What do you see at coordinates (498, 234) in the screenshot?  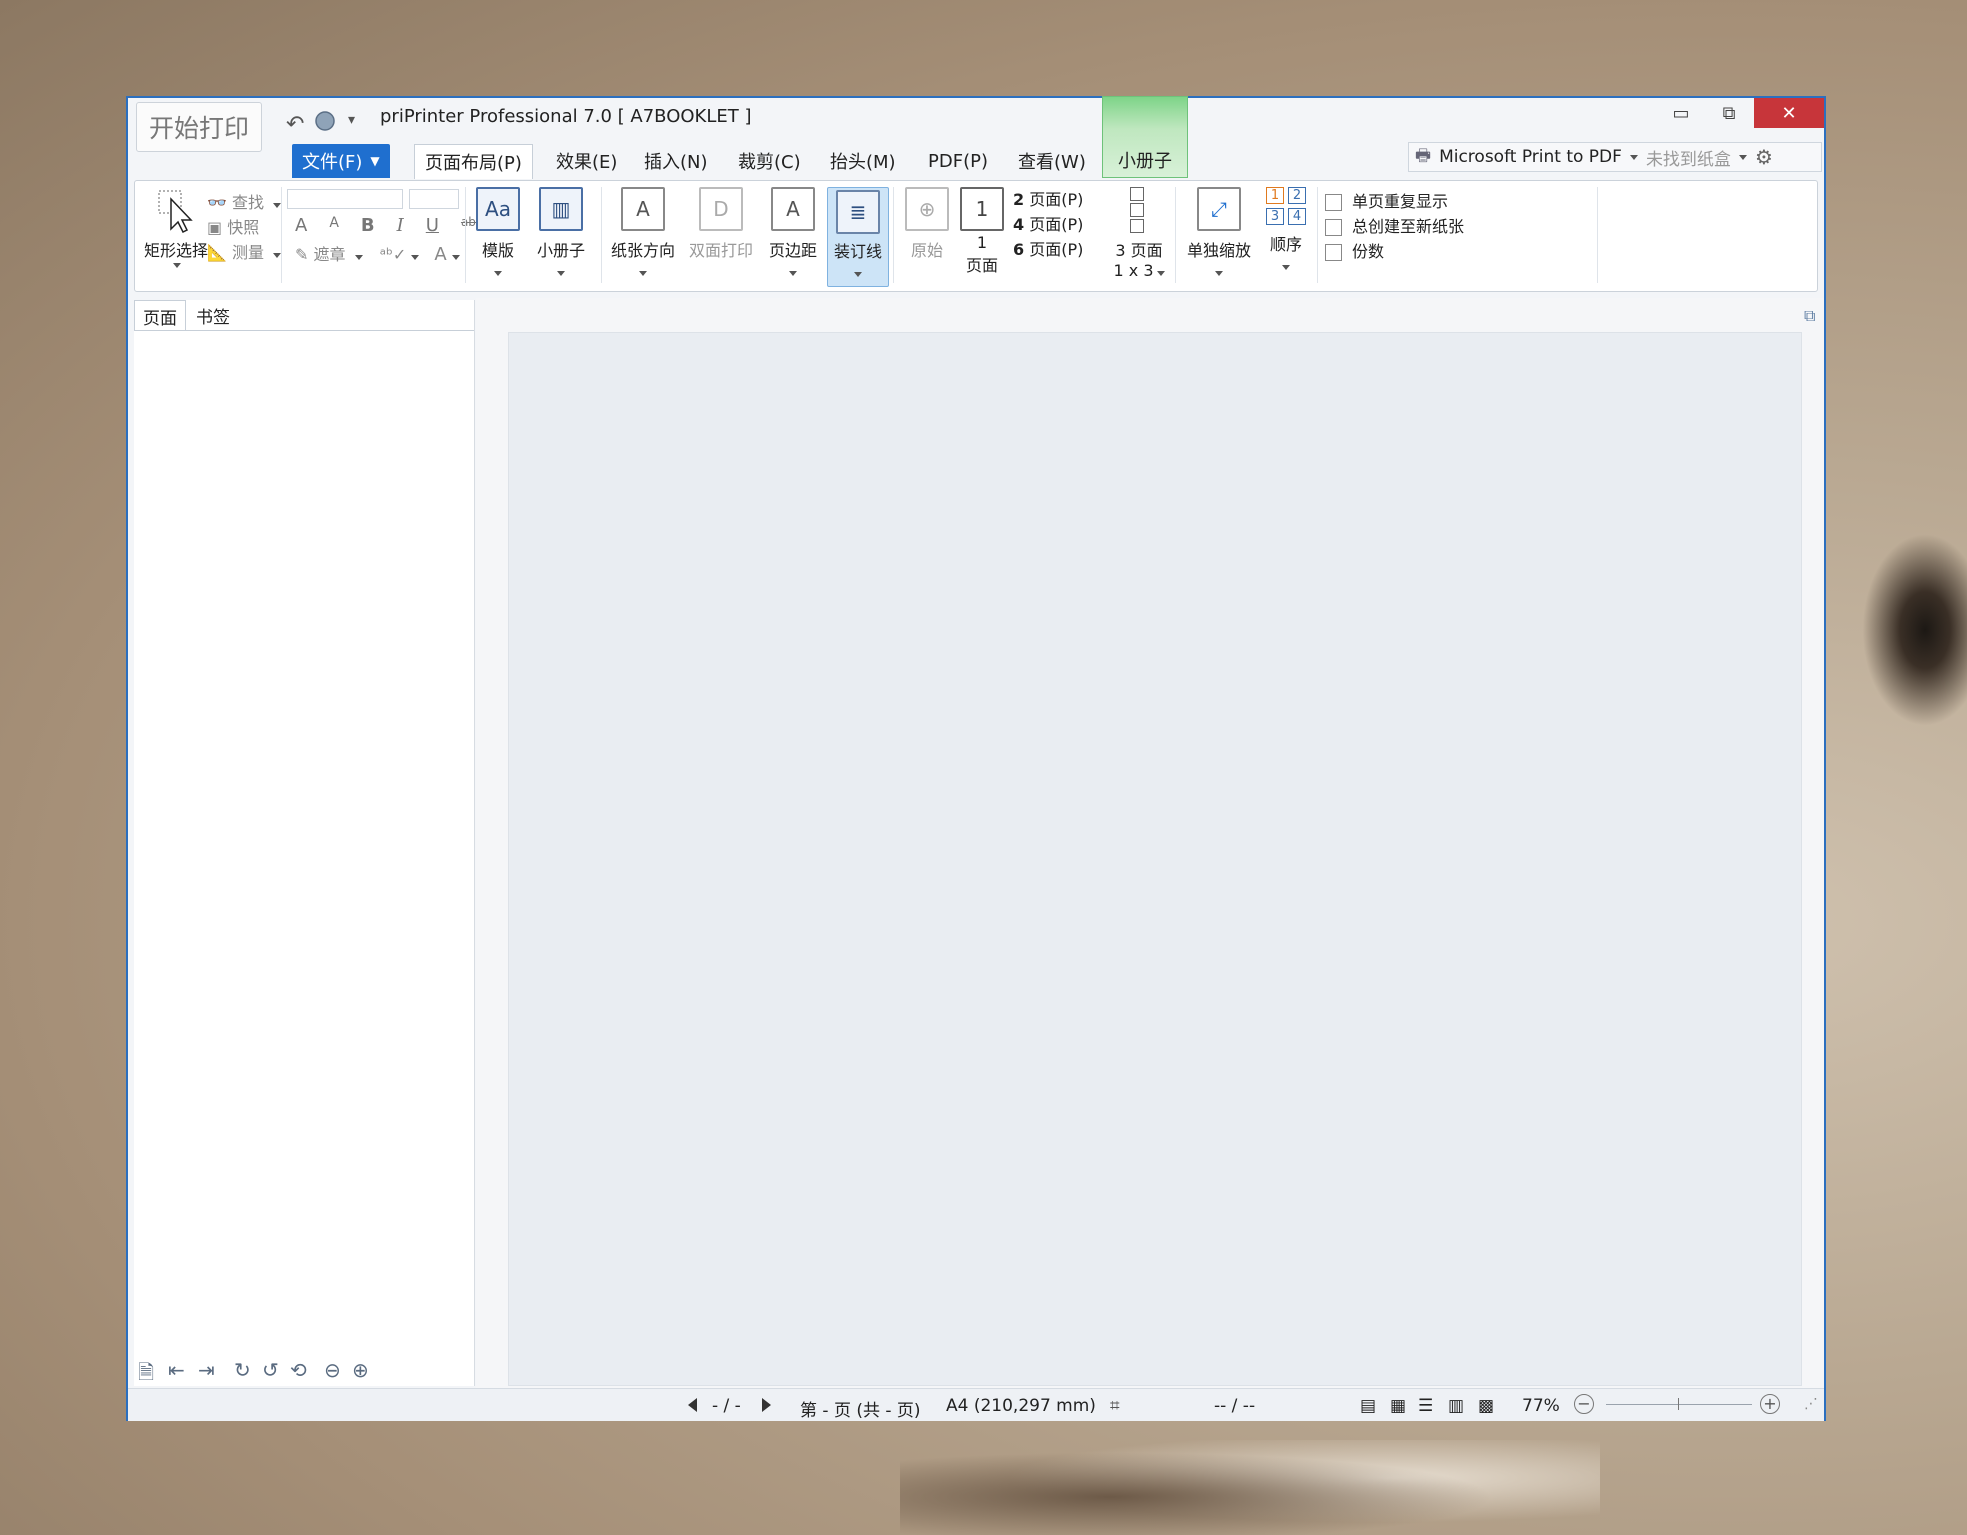 I see `template-button: Aa 模版` at bounding box center [498, 234].